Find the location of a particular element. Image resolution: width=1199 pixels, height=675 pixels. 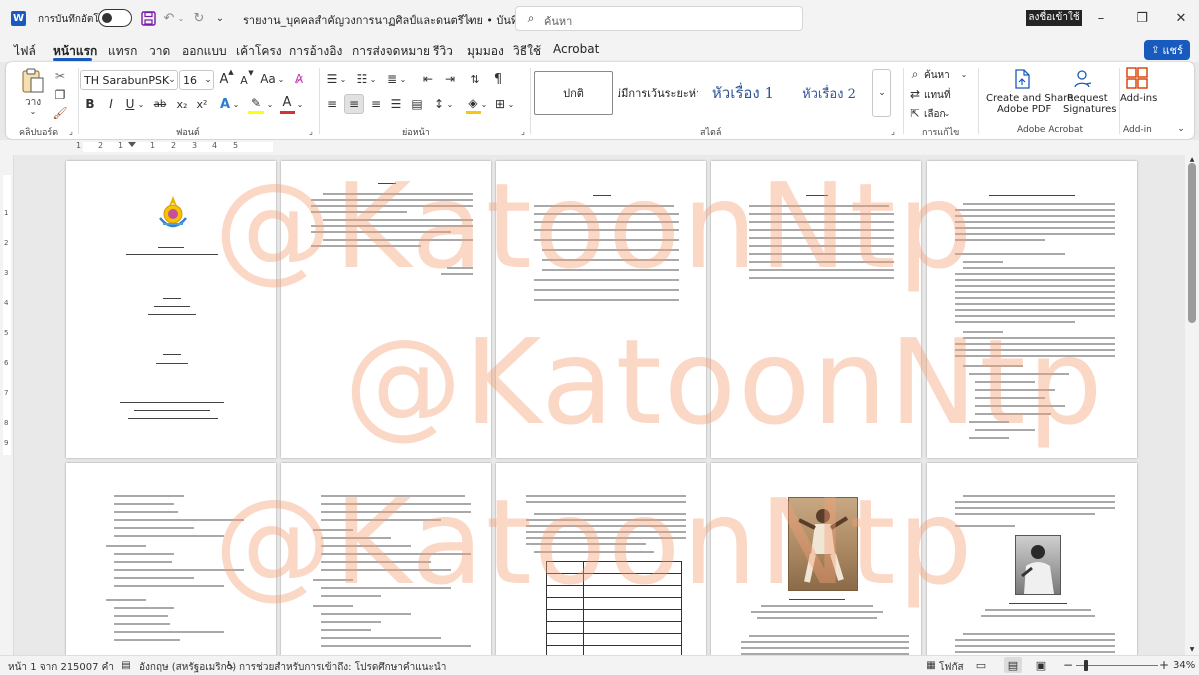

underline-icon: U is located at coordinates (130, 104).